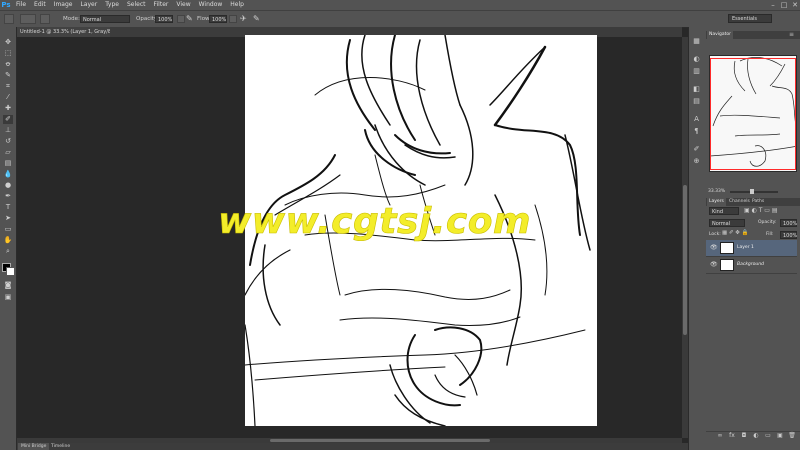 The height and width of the screenshot is (450, 800). I want to click on styles-panel-icon: ▤, so click(696, 101).